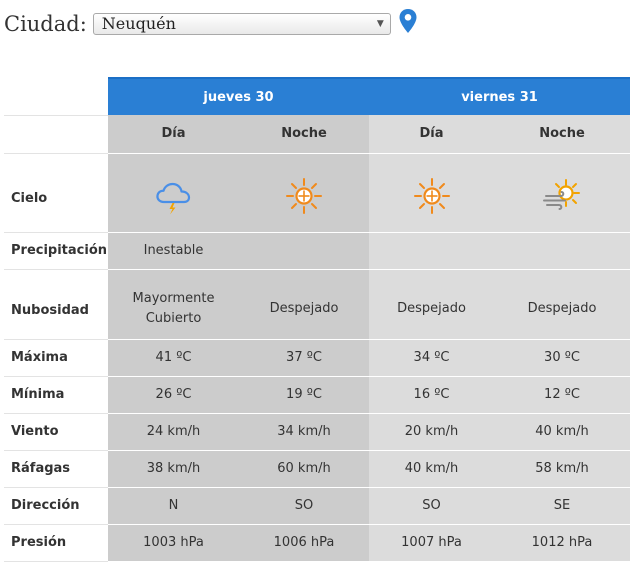 The image size is (630, 562). I want to click on table-cell: 1007 hPa, so click(431, 543).